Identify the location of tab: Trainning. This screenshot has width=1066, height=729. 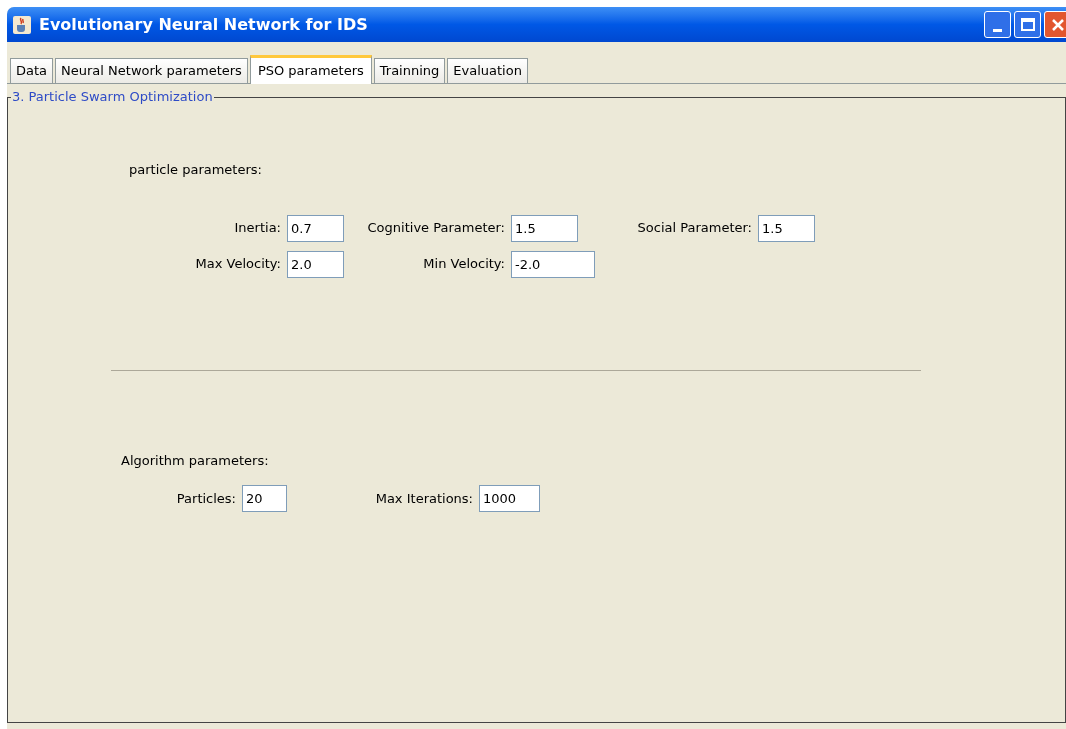
(409, 70).